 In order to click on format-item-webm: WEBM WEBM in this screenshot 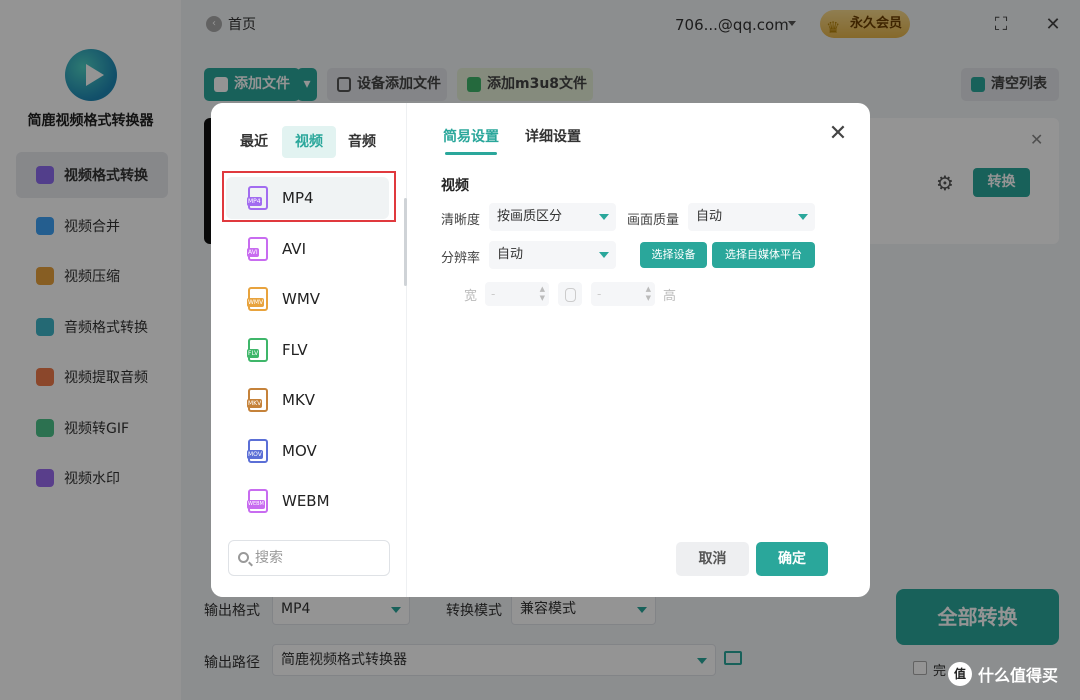, I will do `click(307, 501)`.